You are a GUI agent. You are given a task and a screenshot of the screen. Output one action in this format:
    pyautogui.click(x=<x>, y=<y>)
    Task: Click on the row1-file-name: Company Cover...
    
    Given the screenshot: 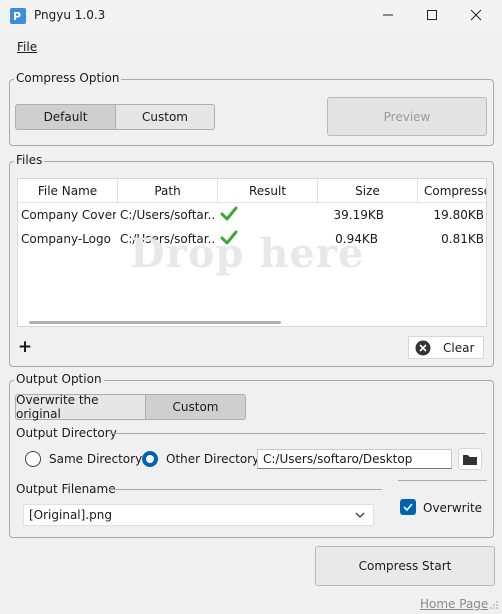 What is the action you would take?
    pyautogui.click(x=68, y=215)
    